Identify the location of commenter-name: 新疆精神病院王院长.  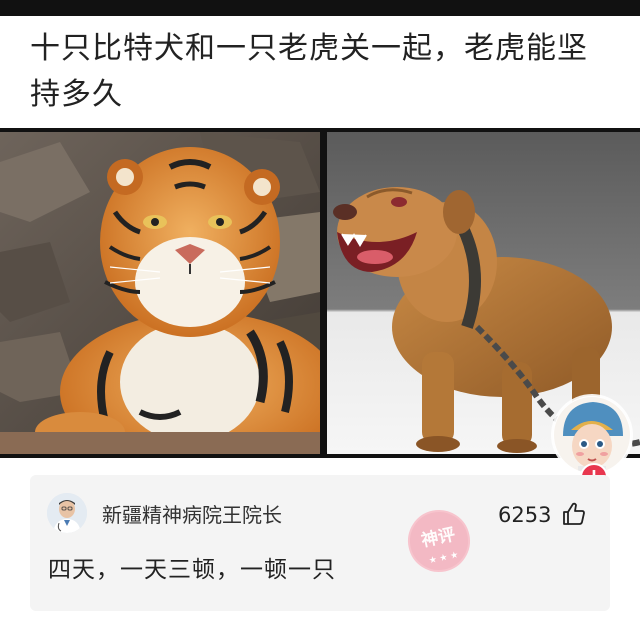
(192, 515).